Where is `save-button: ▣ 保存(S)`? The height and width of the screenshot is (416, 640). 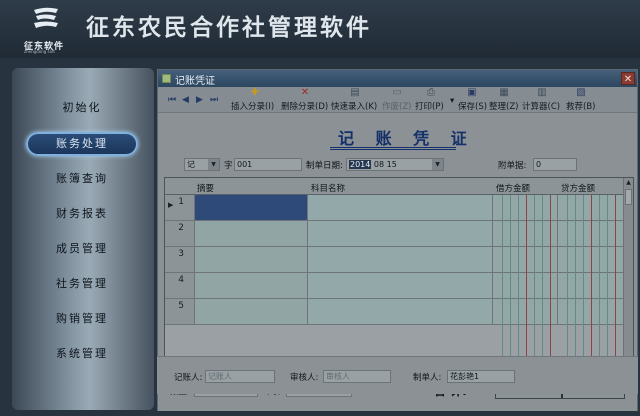
save-button: ▣ 保存(S) is located at coordinates (472, 100).